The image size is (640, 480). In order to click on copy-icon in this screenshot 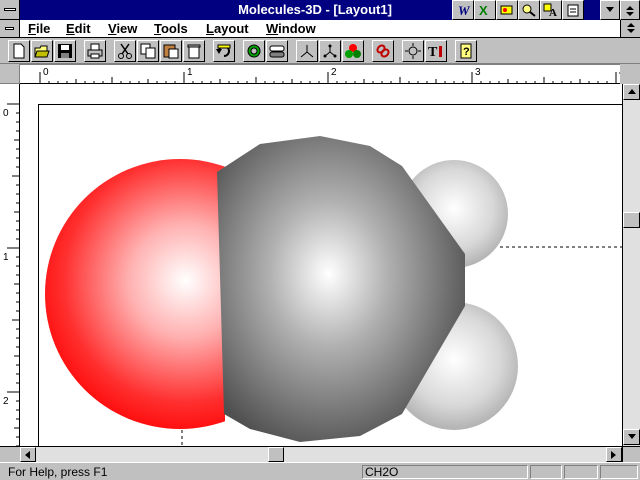, I will do `click(148, 51)`.